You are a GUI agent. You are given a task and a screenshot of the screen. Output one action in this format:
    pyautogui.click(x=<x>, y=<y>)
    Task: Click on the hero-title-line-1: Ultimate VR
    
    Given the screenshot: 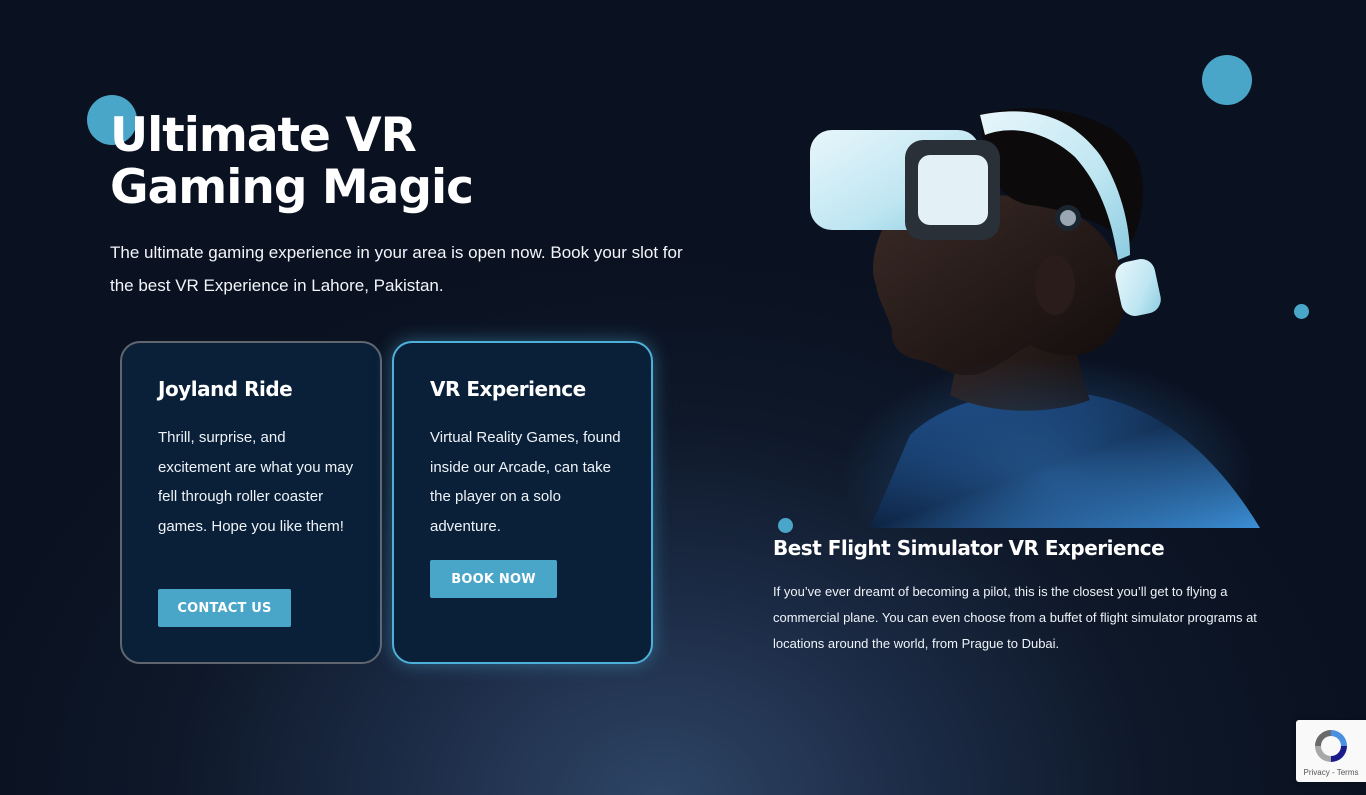 What is the action you would take?
    pyautogui.click(x=263, y=135)
    